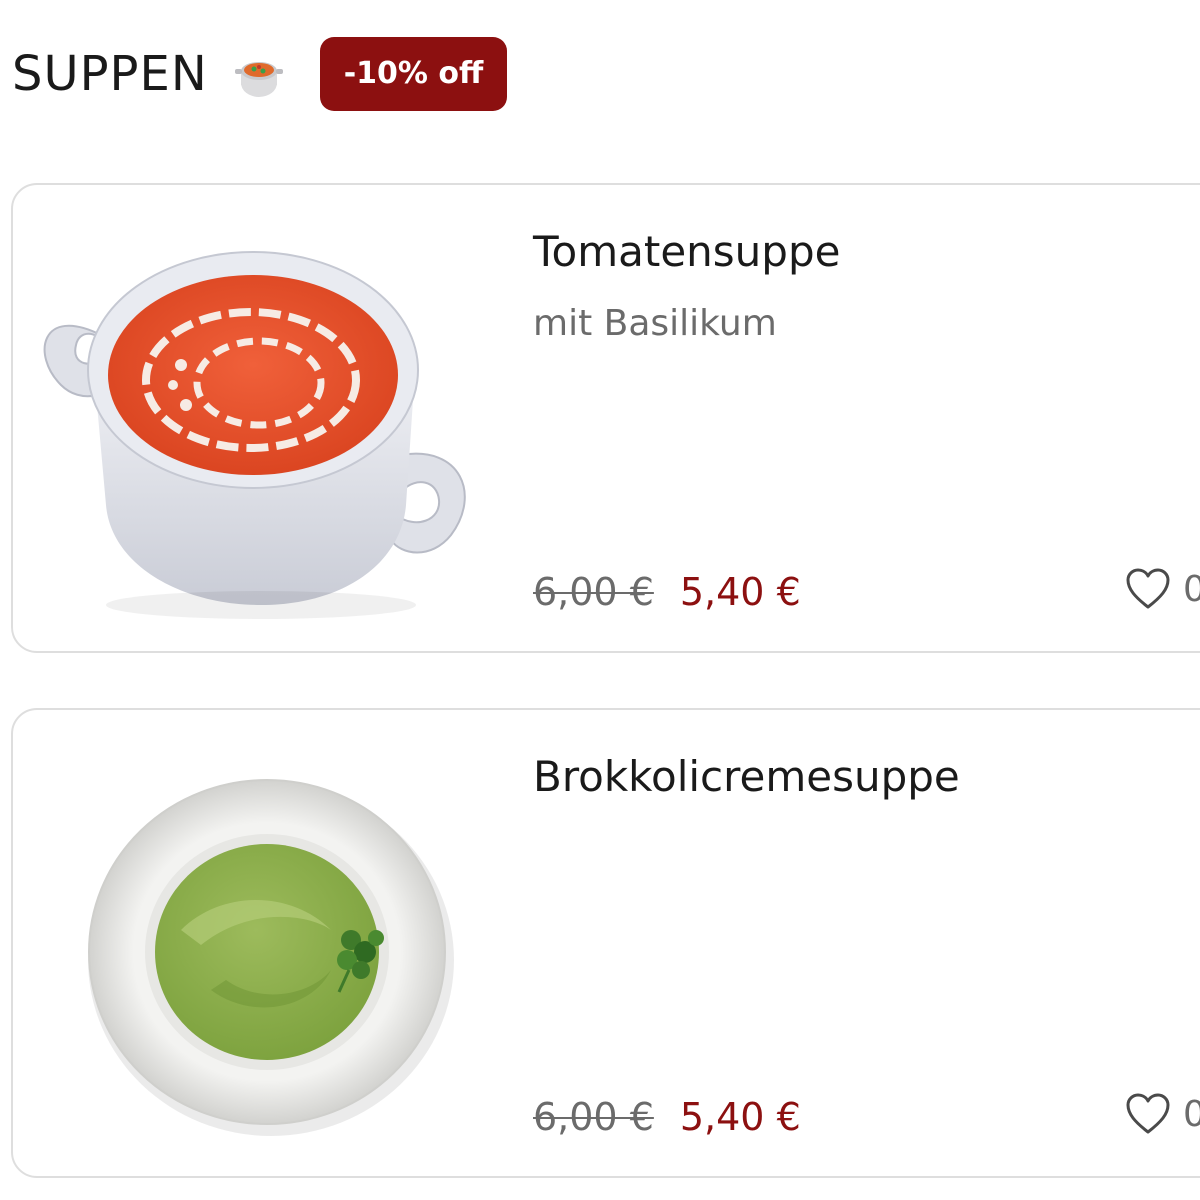  Describe the element at coordinates (746, 776) in the screenshot. I see `product-name: Brokkolicremesuppe` at that location.